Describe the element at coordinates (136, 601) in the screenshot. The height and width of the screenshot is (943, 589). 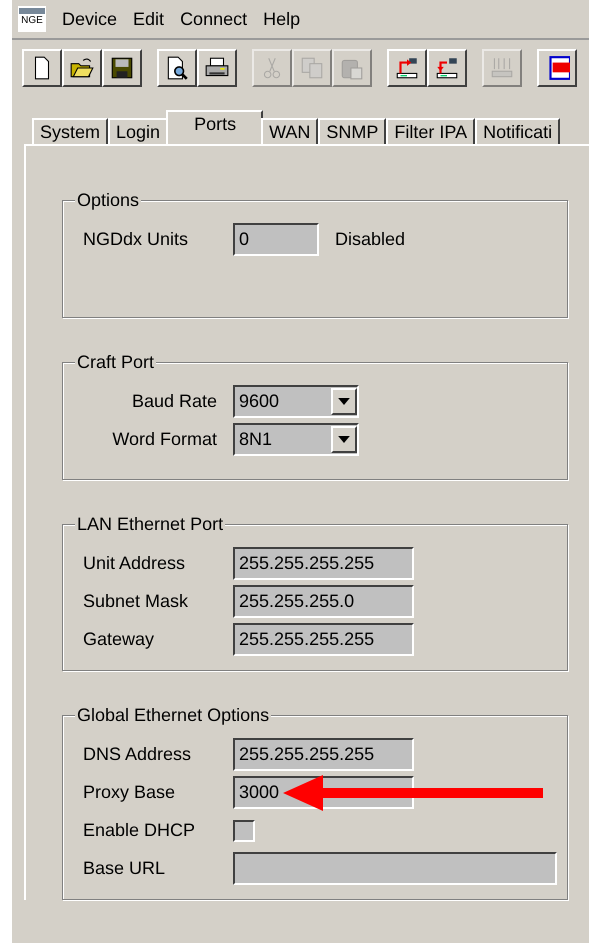
I see `field-label: Subnet Mask` at that location.